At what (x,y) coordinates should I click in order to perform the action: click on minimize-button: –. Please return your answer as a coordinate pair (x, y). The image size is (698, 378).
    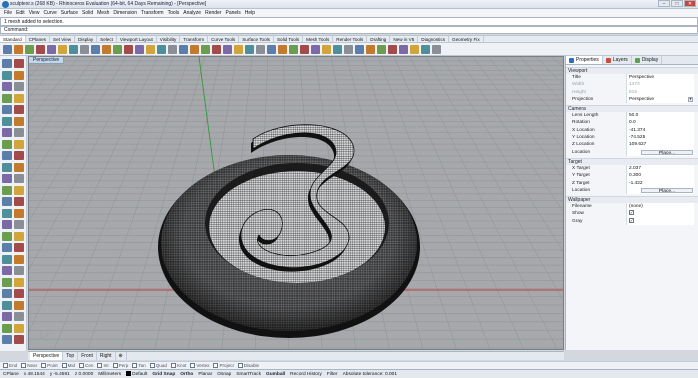
    Looking at the image, I should click on (664, 3).